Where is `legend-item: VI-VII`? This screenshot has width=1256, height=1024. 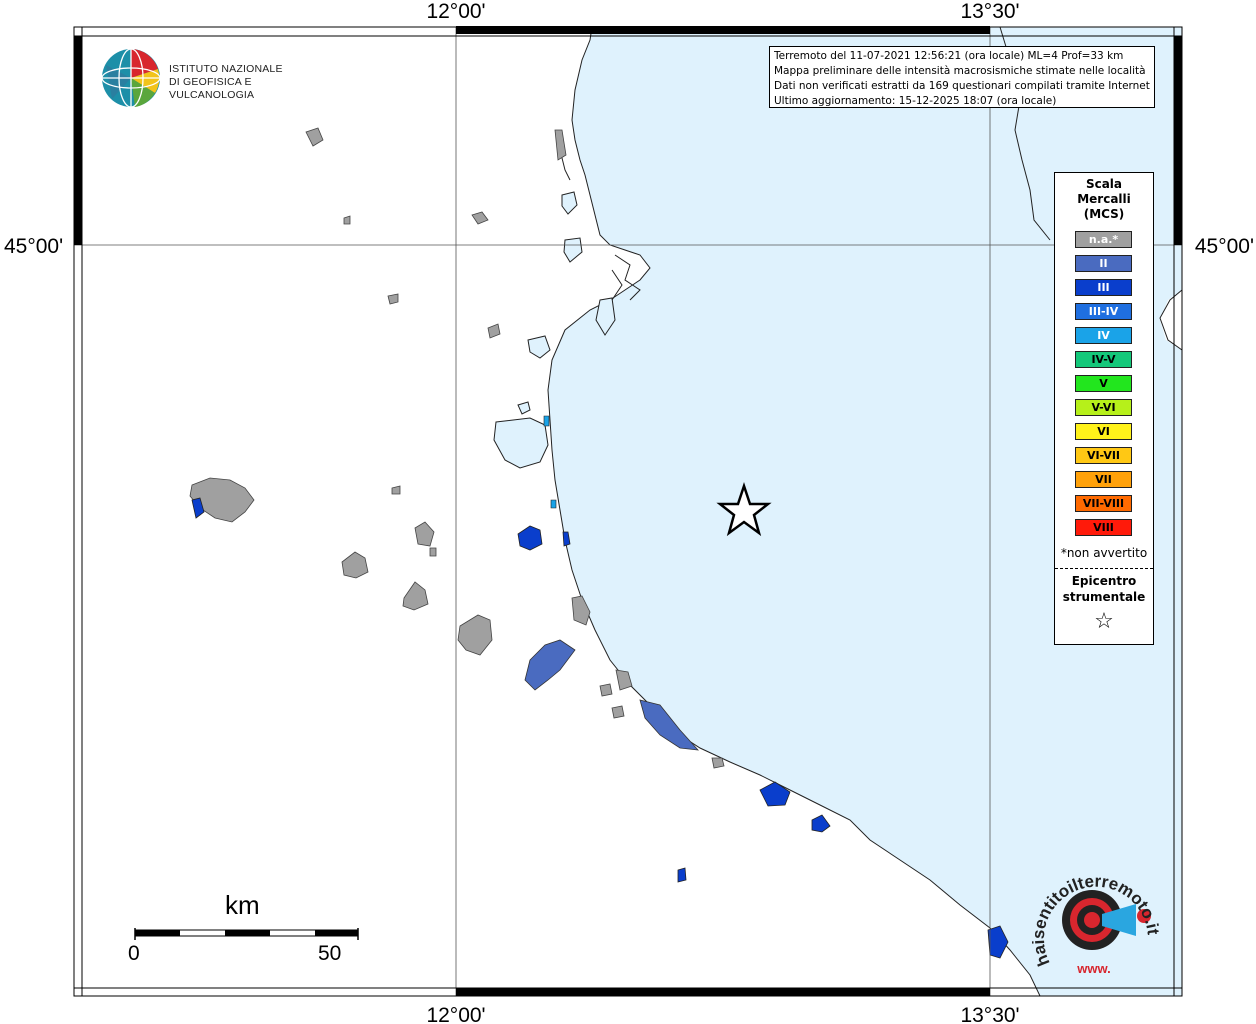
legend-item: VI-VII is located at coordinates (1103, 455).